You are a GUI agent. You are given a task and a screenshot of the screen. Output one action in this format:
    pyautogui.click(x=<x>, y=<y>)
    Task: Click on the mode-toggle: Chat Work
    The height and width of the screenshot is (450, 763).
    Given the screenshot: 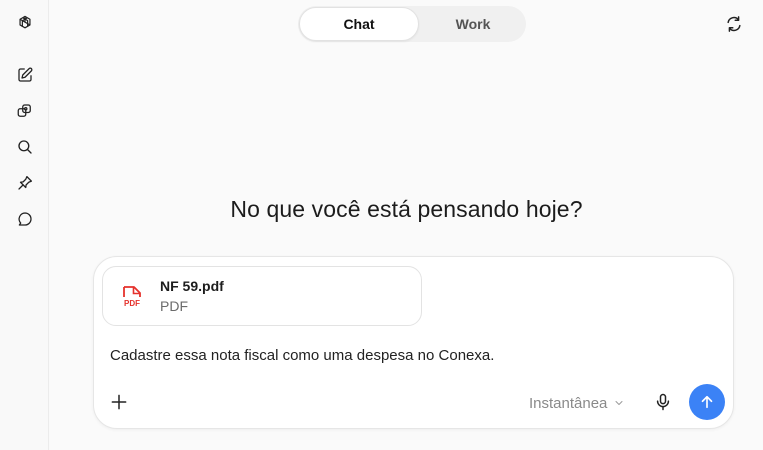 What is the action you would take?
    pyautogui.click(x=412, y=24)
    